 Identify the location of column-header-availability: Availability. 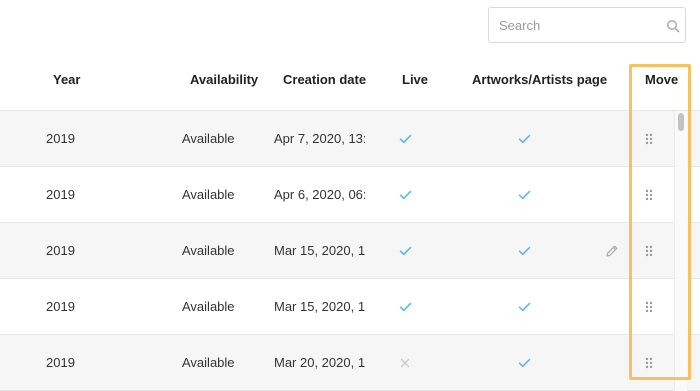
(224, 83).